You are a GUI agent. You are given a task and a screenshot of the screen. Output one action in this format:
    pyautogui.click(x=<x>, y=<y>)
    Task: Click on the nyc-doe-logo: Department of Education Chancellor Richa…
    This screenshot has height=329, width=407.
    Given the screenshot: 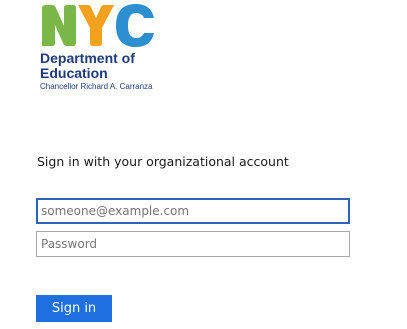 What is the action you would take?
    pyautogui.click(x=118, y=48)
    